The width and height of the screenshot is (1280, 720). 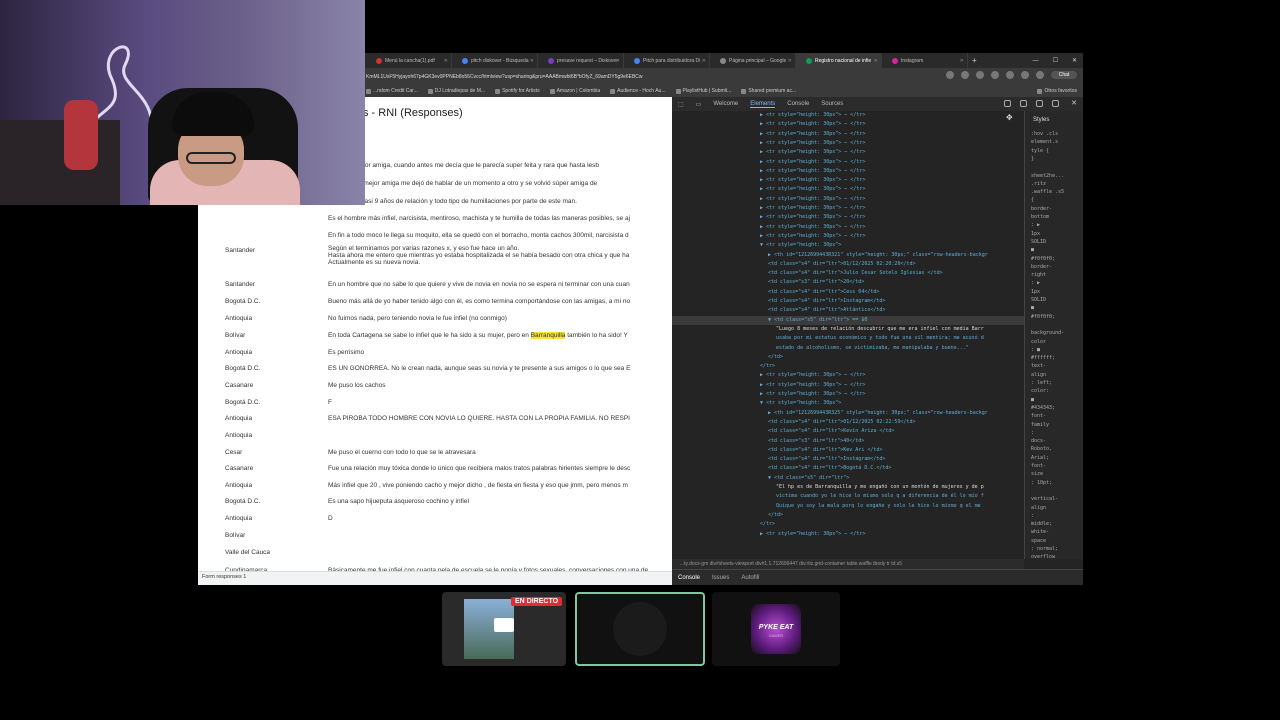 What do you see at coordinates (435, 402) in the screenshot?
I see `table-row: Bogotá D.C. F` at bounding box center [435, 402].